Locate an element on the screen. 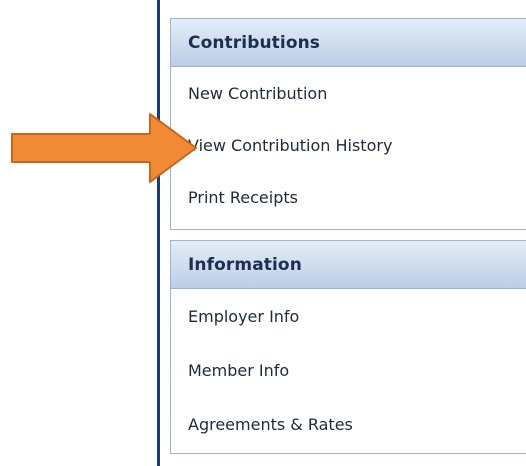 The image size is (526, 466). nav-item-employer-info: Employer Info is located at coordinates (348, 316).